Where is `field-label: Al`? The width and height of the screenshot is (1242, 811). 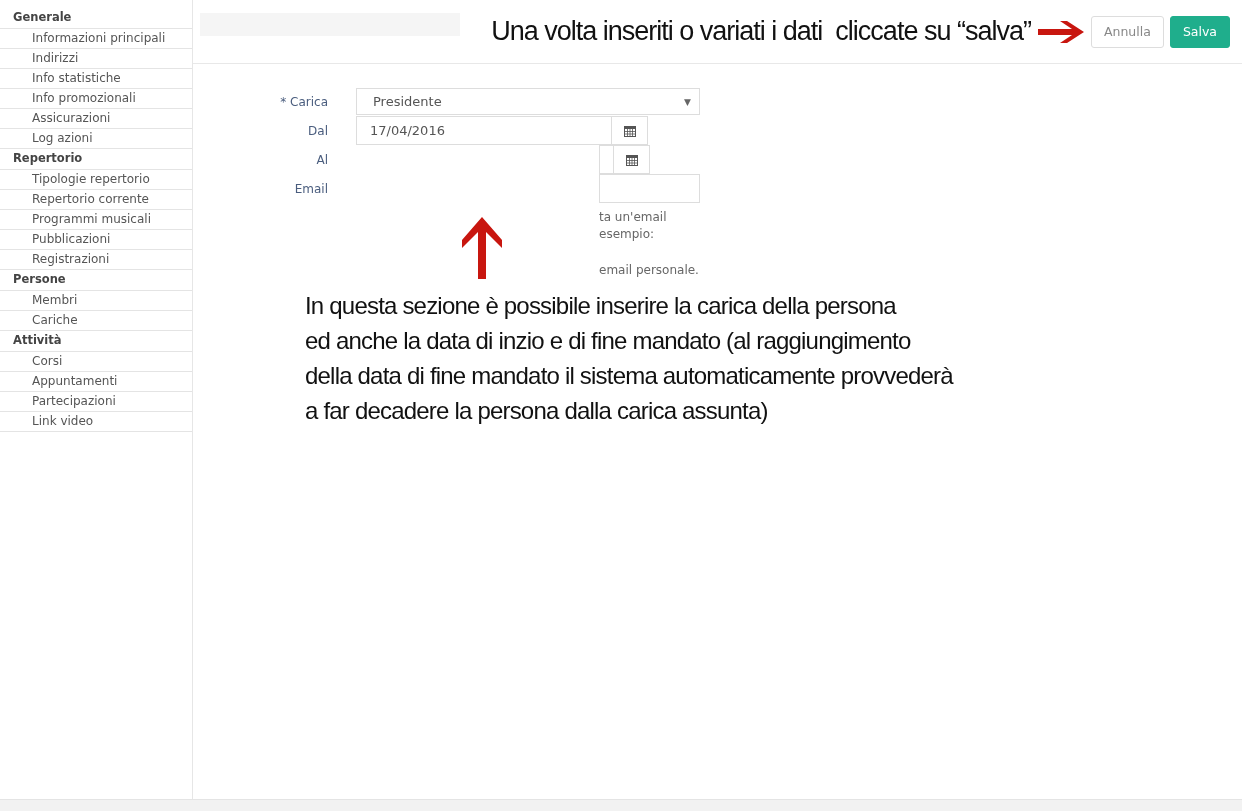
field-label: Al is located at coordinates (321, 159).